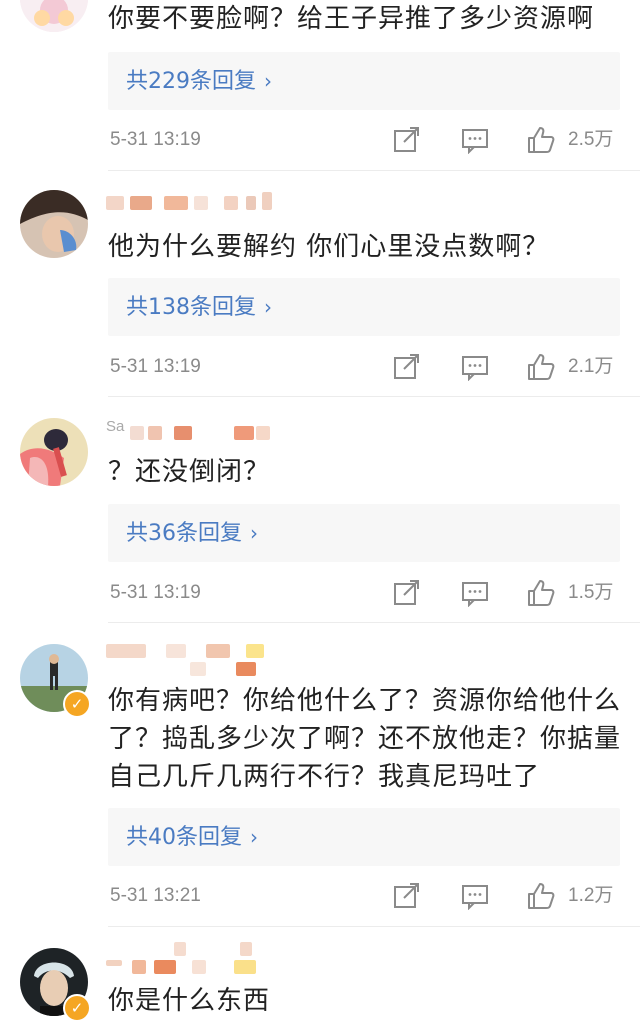  Describe the element at coordinates (368, 140) in the screenshot. I see `comment-meta: 5-31 13:19 2.5万` at that location.